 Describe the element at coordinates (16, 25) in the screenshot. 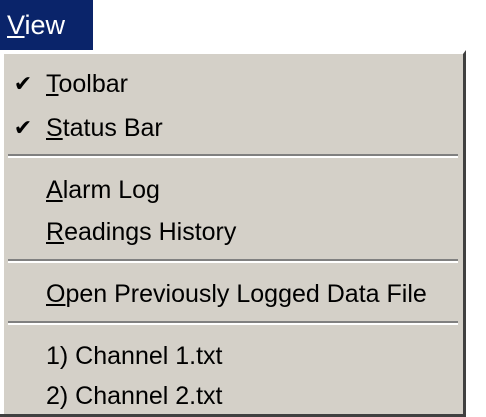

I see `view-menu-mnemonic: V` at that location.